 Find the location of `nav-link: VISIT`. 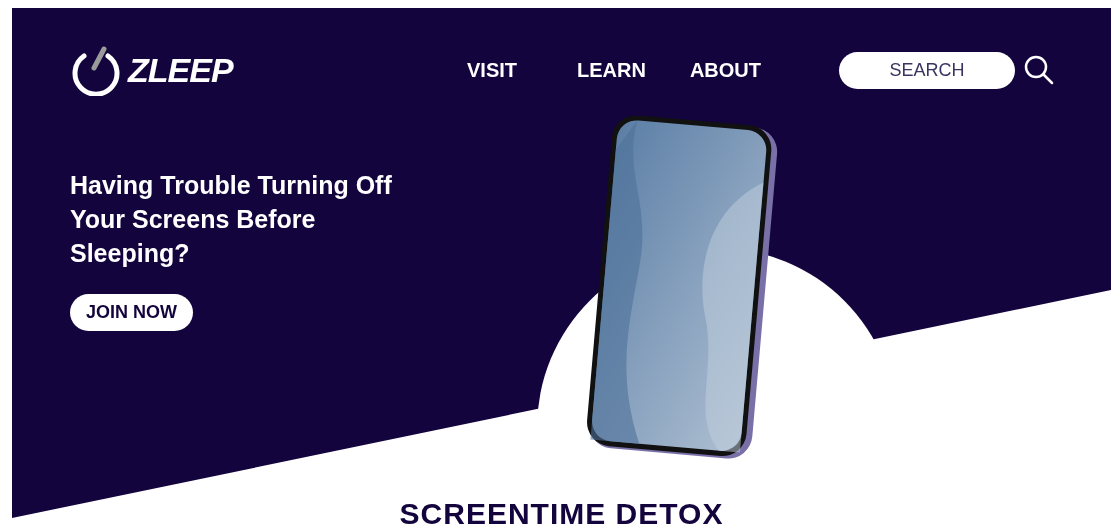

nav-link: VISIT is located at coordinates (500, 70).